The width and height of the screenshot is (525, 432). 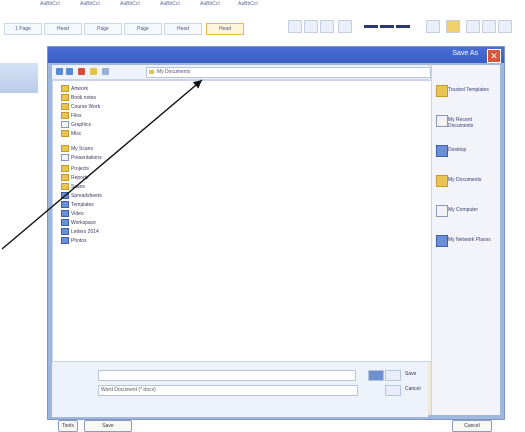 I want to click on style-button-4: Page, so click(x=143, y=29).